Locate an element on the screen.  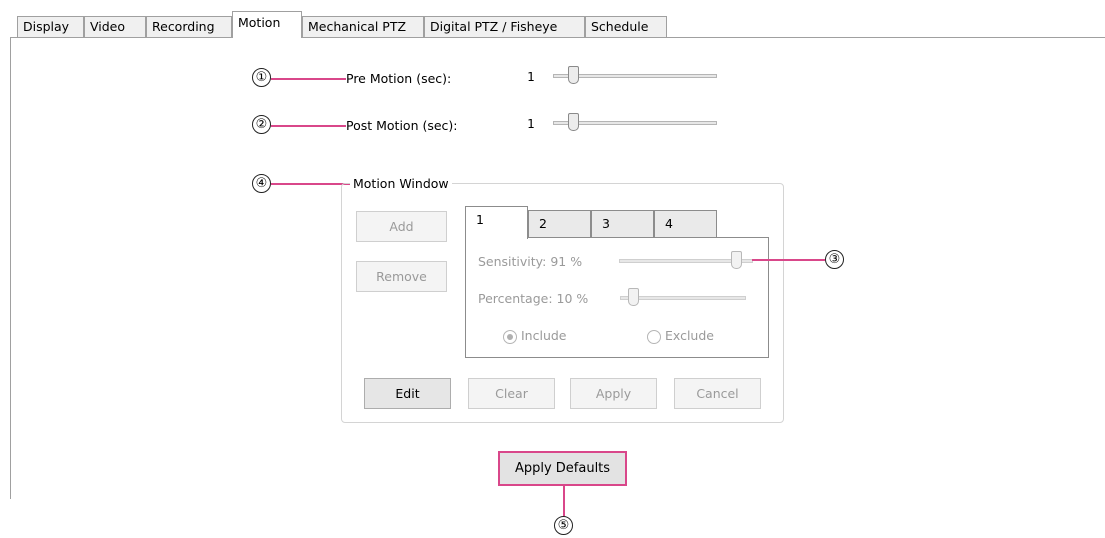
edit-button: Edit is located at coordinates (407, 393).